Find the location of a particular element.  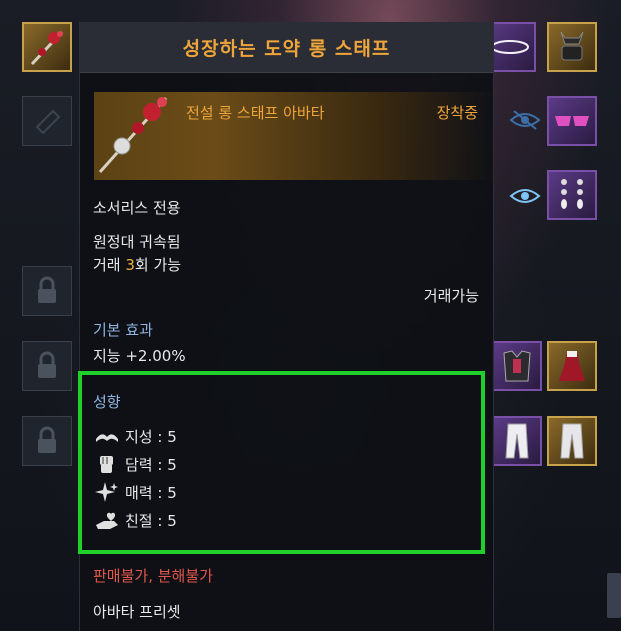

equip-slot-earring is located at coordinates (572, 195).